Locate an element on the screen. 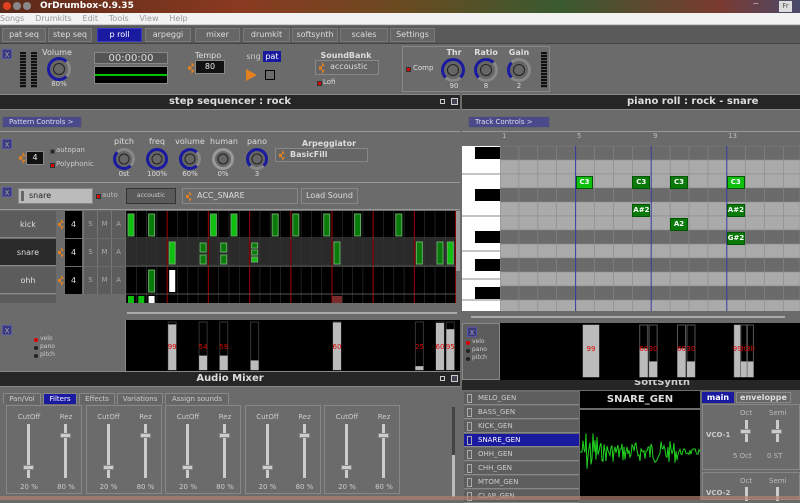  generator-item: MELO_GEN is located at coordinates (521, 398).